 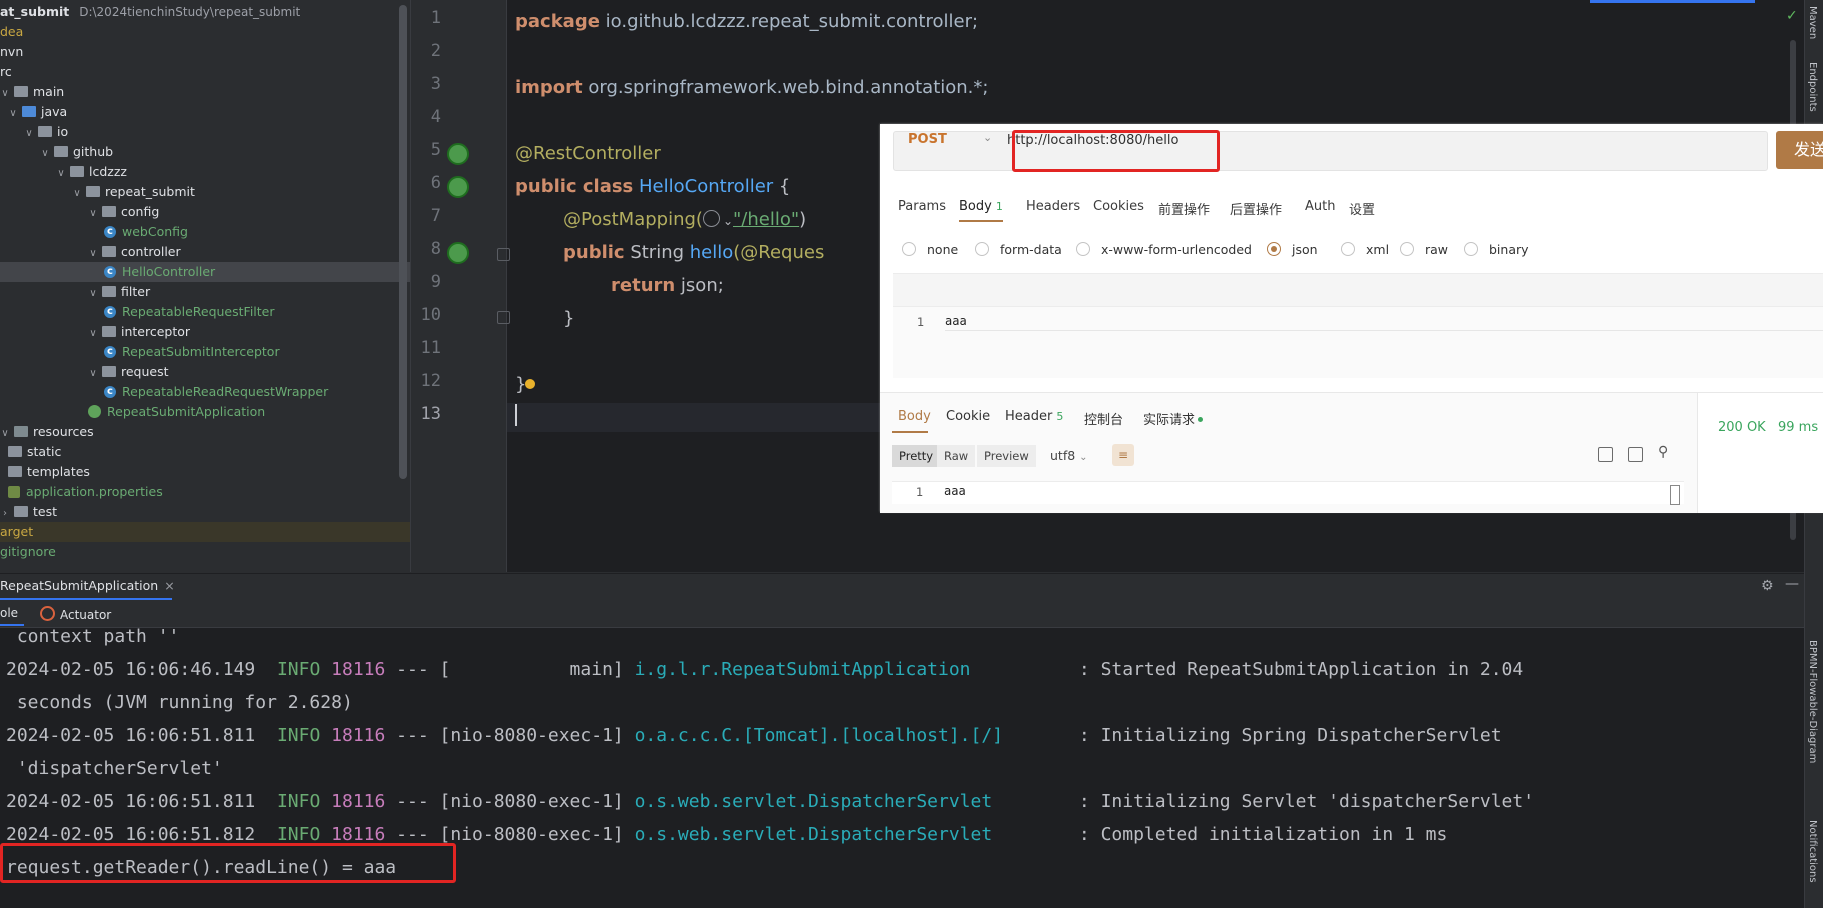 I want to click on bpmn-tool-button: BPMN-Flowable-Diagram, so click(x=1812, y=701).